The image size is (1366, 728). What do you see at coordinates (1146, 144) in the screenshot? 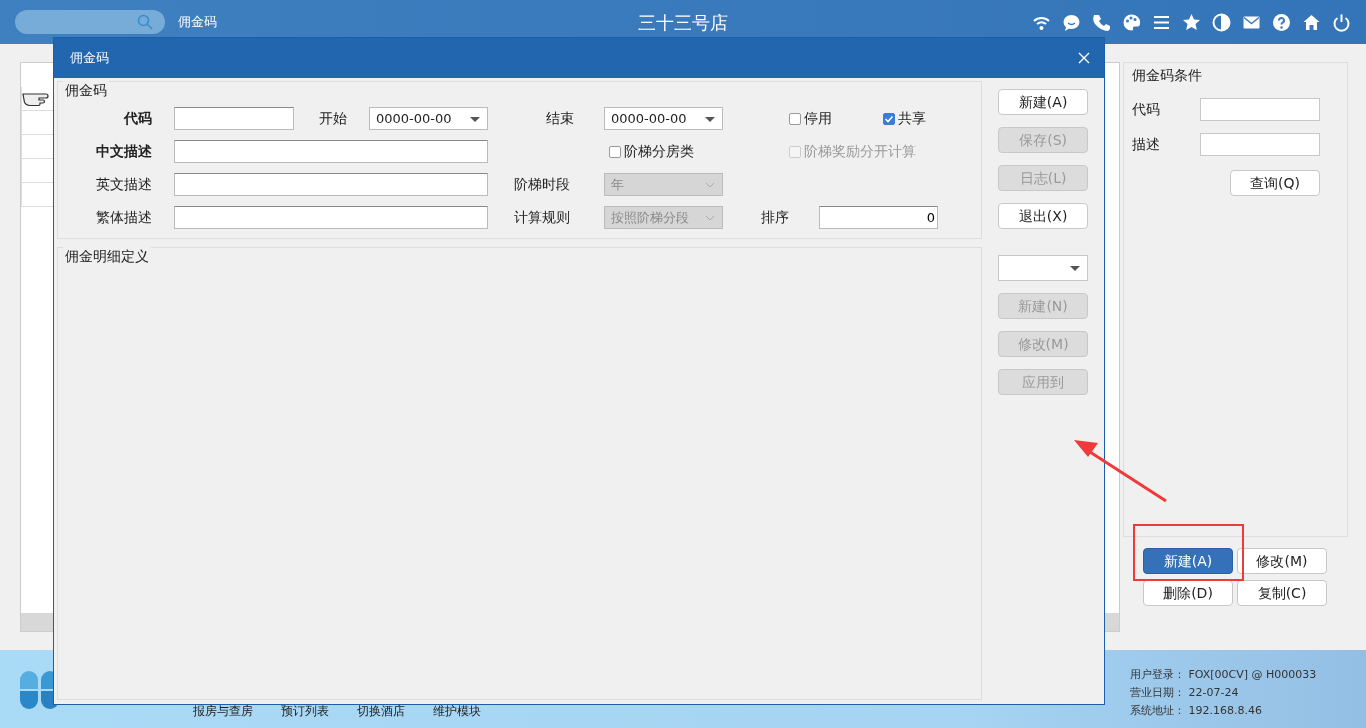
I see `field-label: 描述` at bounding box center [1146, 144].